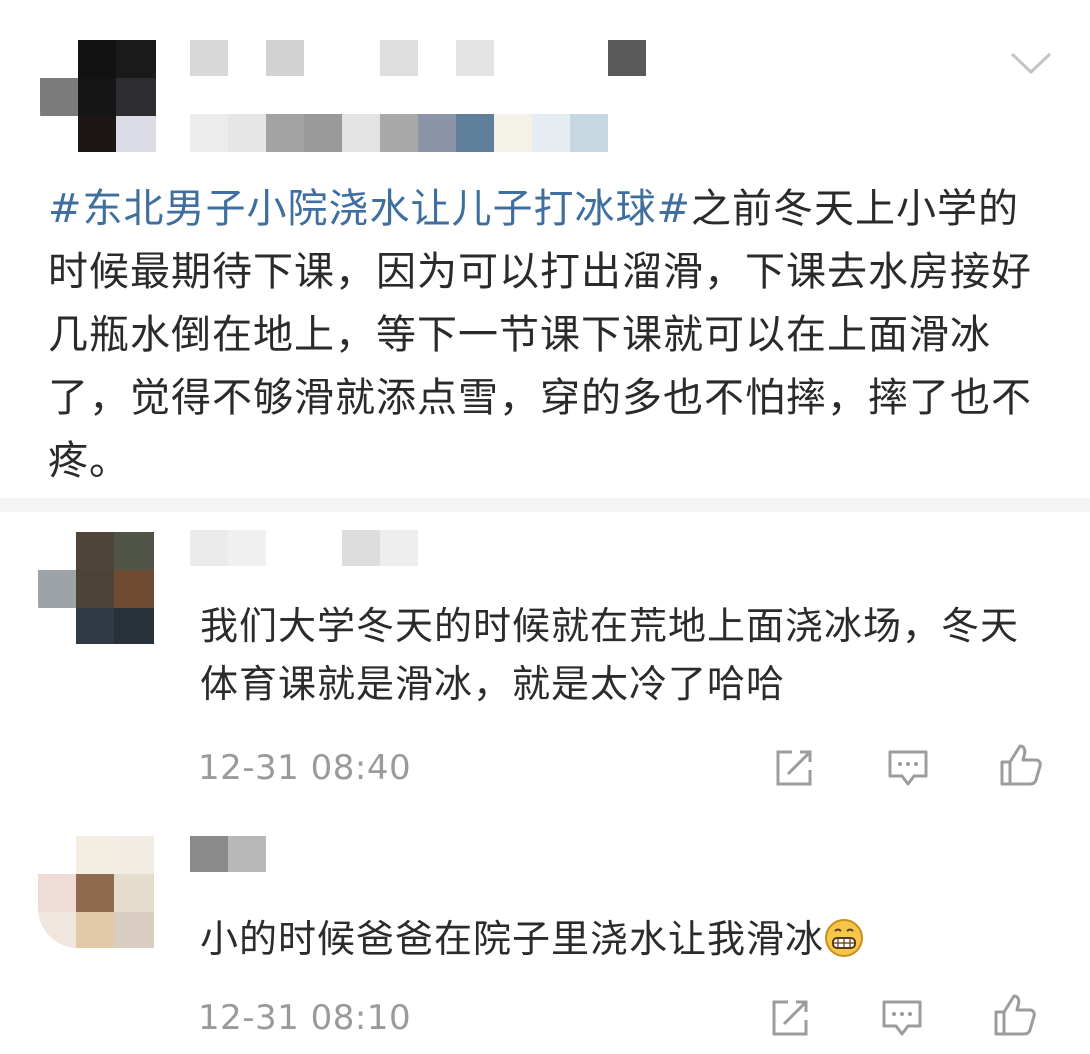 The height and width of the screenshot is (1054, 1090). Describe the element at coordinates (420, 60) in the screenshot. I see `username-blurred` at that location.